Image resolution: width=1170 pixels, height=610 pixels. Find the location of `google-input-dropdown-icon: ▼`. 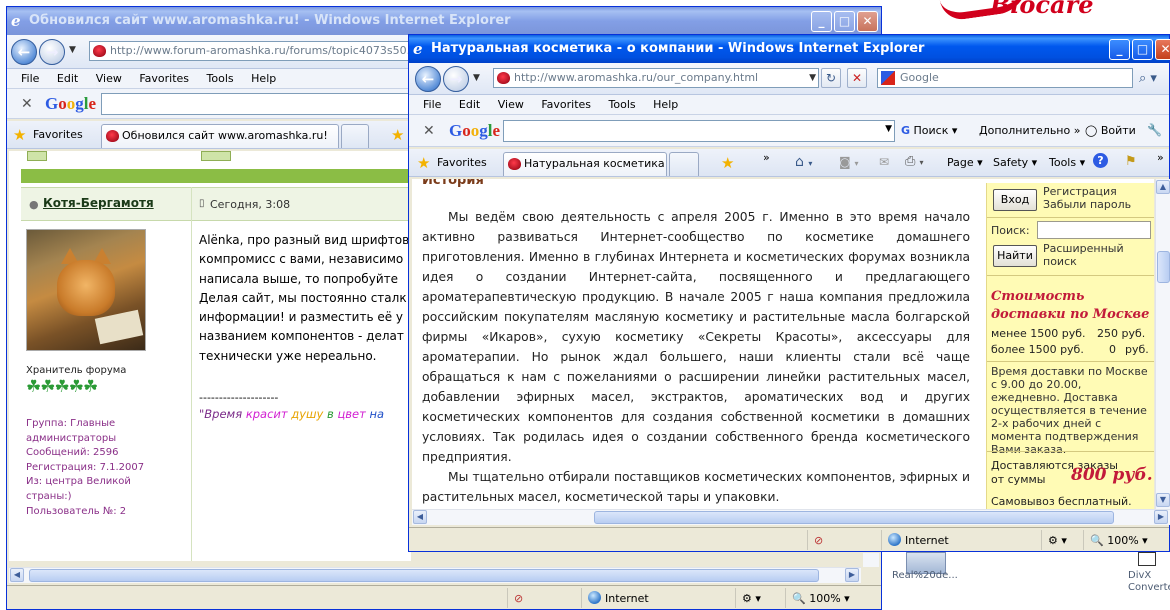

google-input-dropdown-icon: ▼ is located at coordinates (888, 129).